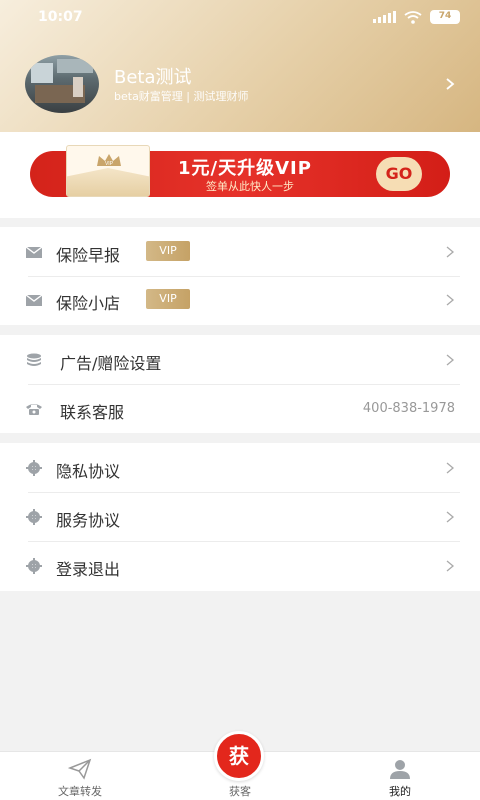  I want to click on banner-section: VIP 1元/天升级VIP 签单从此快人一步 GO, so click(240, 175).